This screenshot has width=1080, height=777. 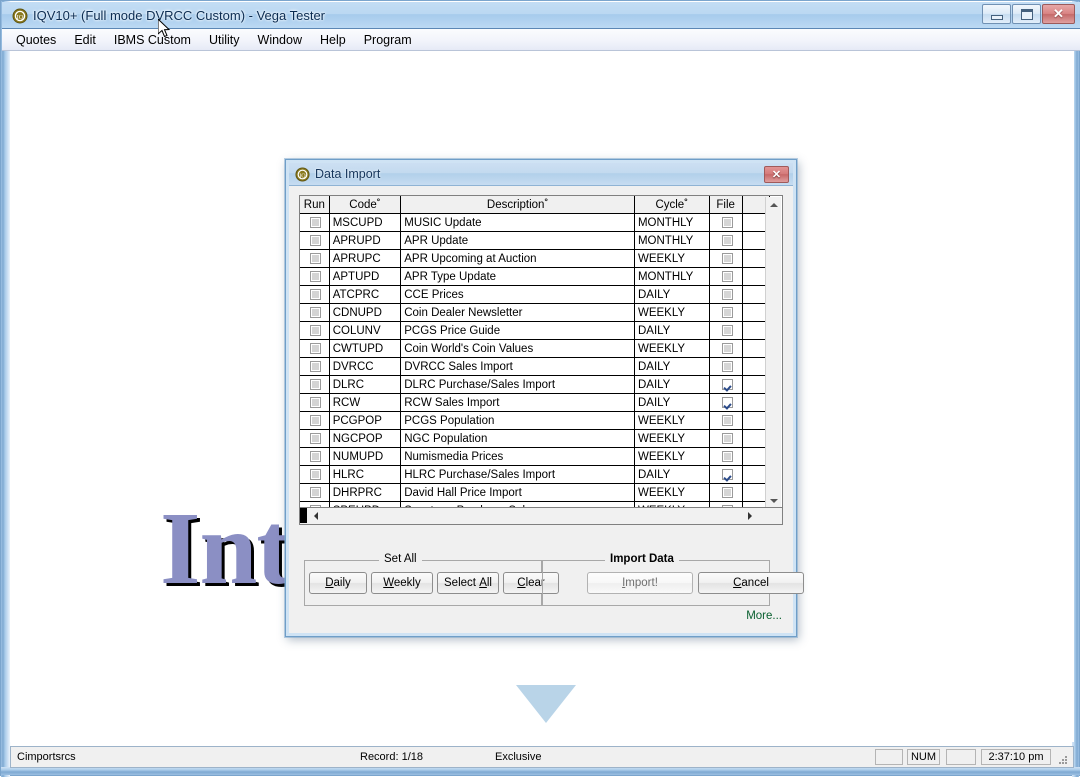 What do you see at coordinates (517, 384) in the screenshot?
I see `row-description: DLRC Purchase/Sales Import` at bounding box center [517, 384].